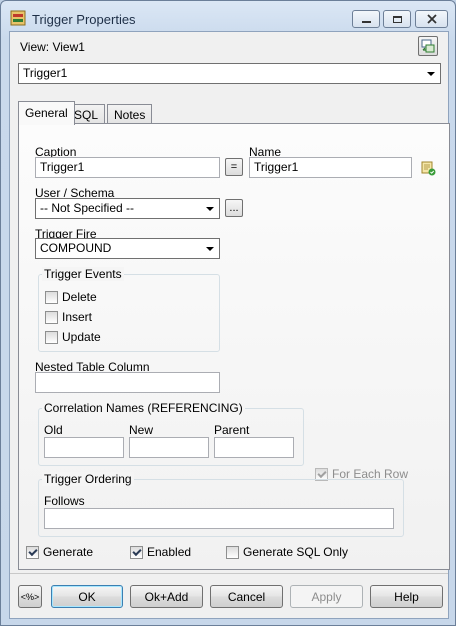 The width and height of the screenshot is (456, 626). I want to click on minimize-button, so click(366, 19).